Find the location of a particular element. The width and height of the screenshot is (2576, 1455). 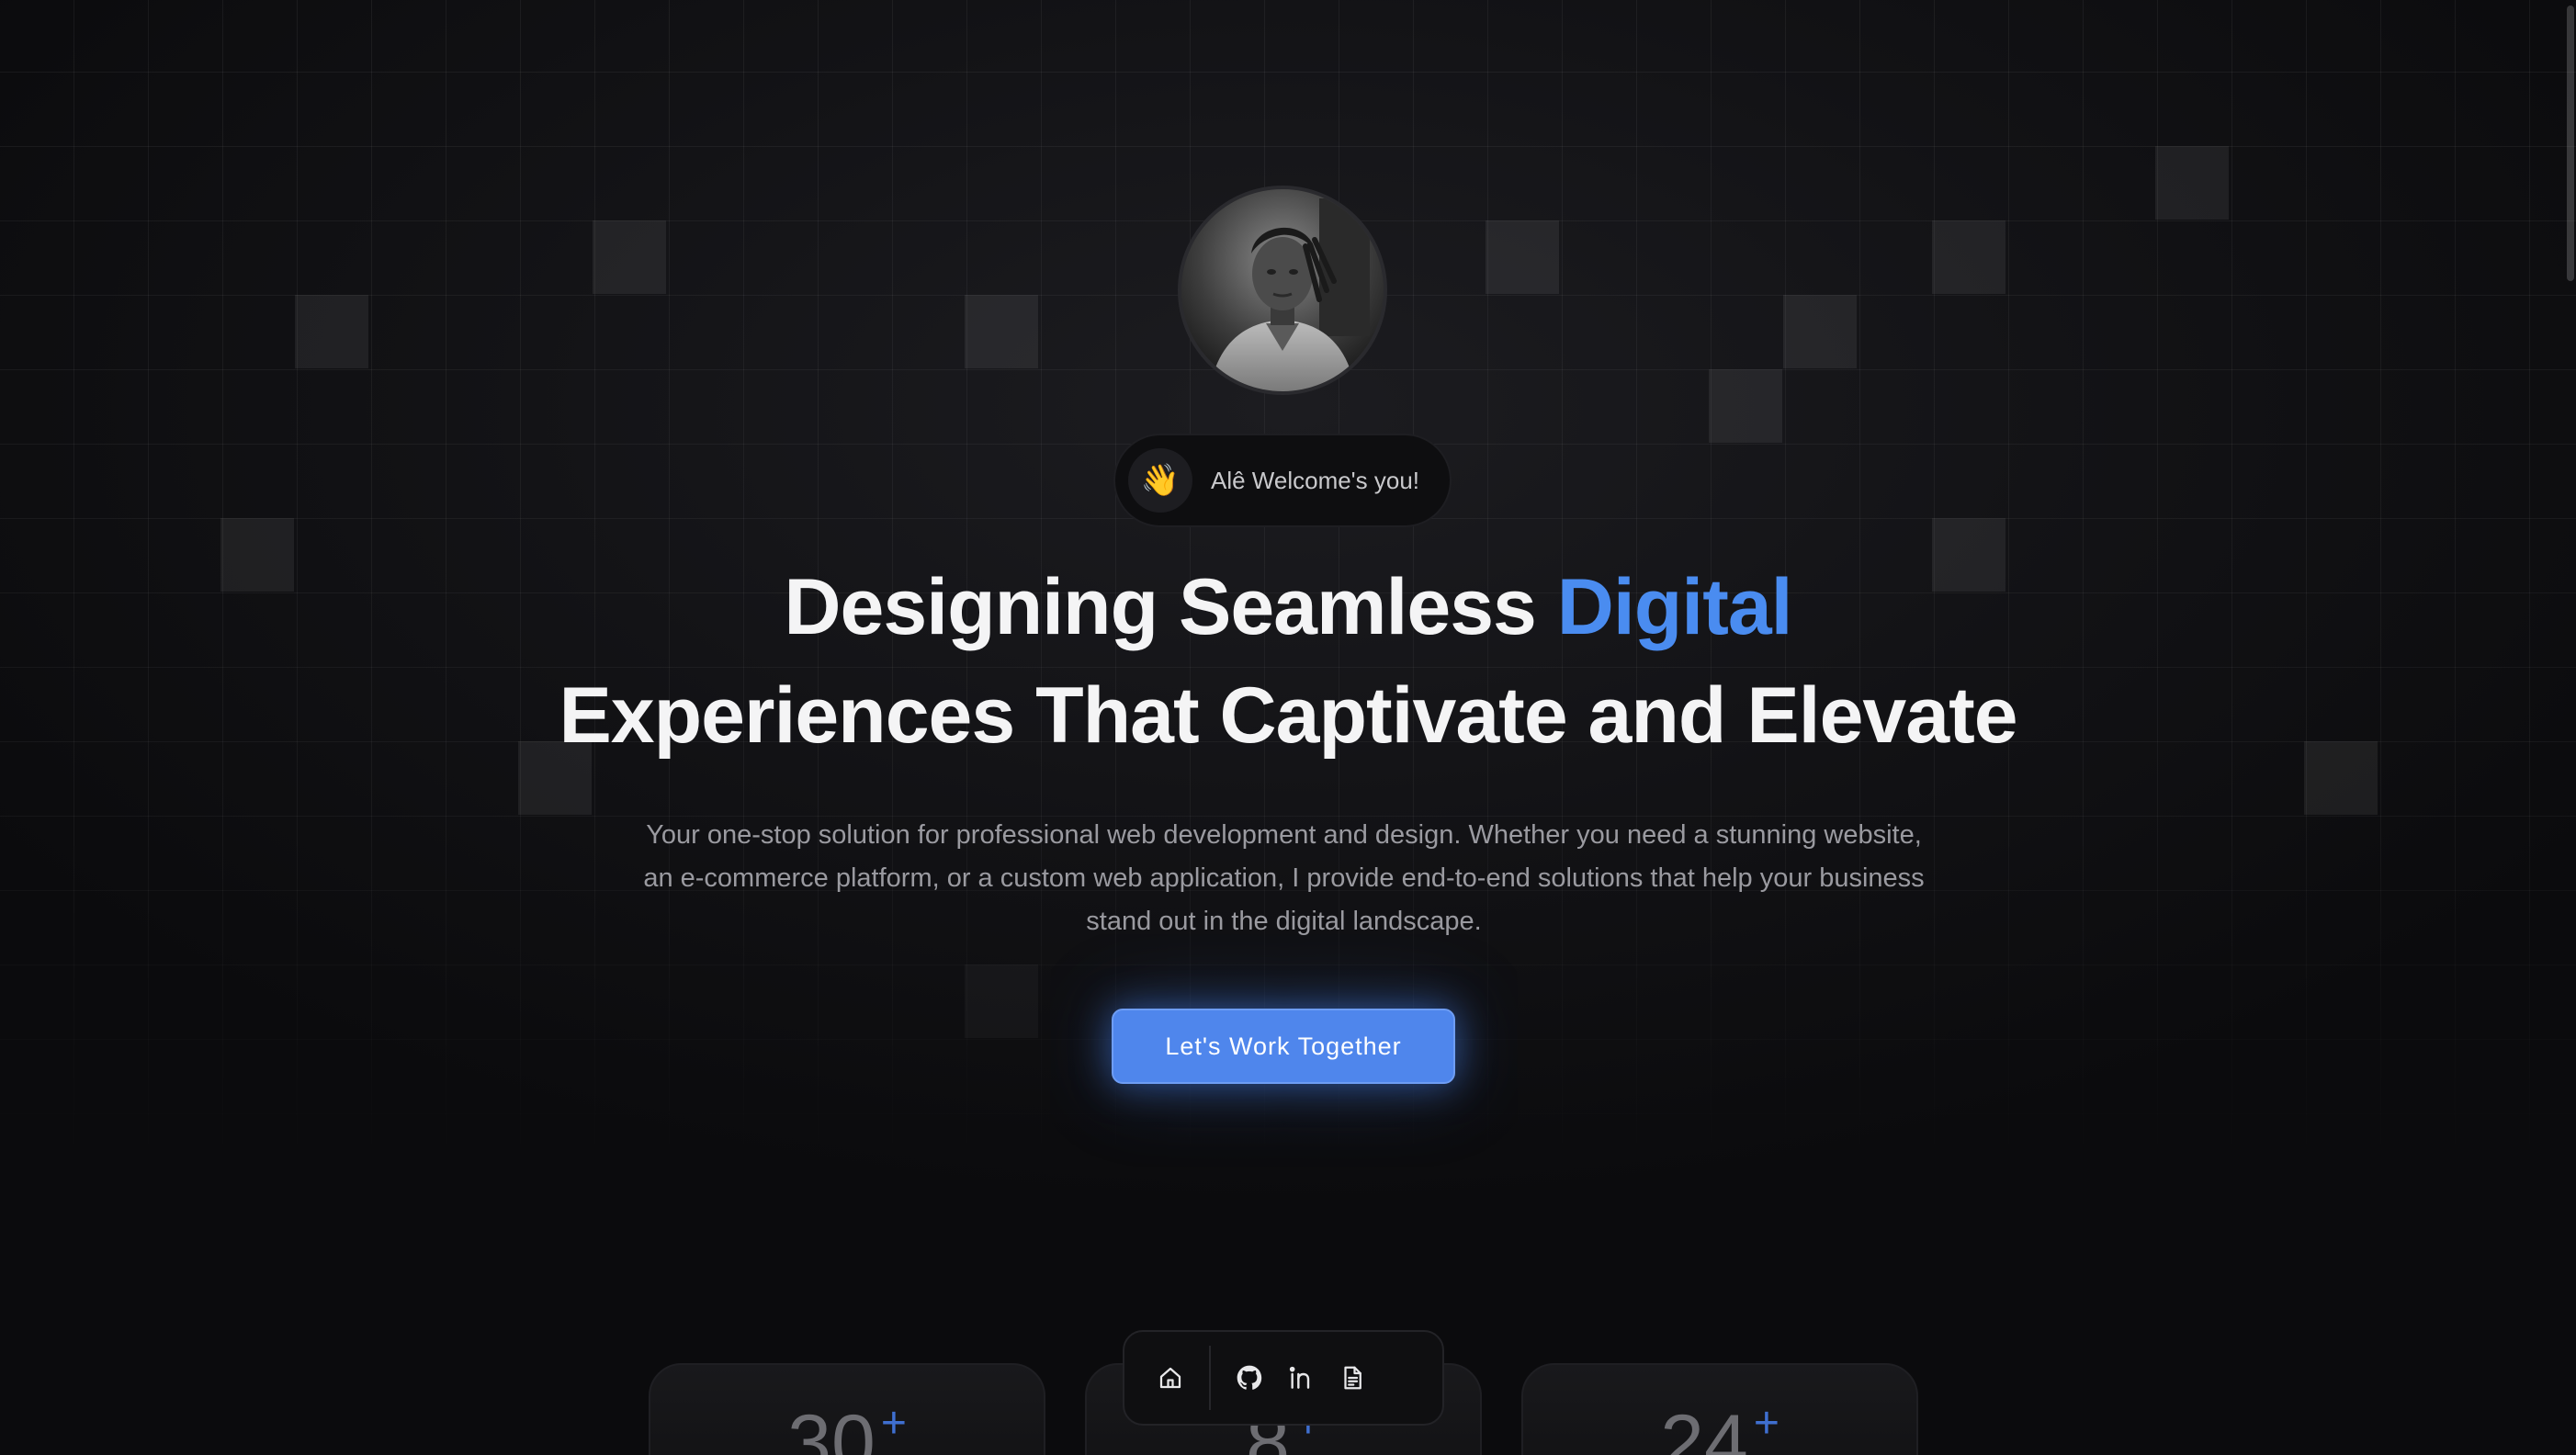

headline-accent-word: Digital is located at coordinates (1674, 607).